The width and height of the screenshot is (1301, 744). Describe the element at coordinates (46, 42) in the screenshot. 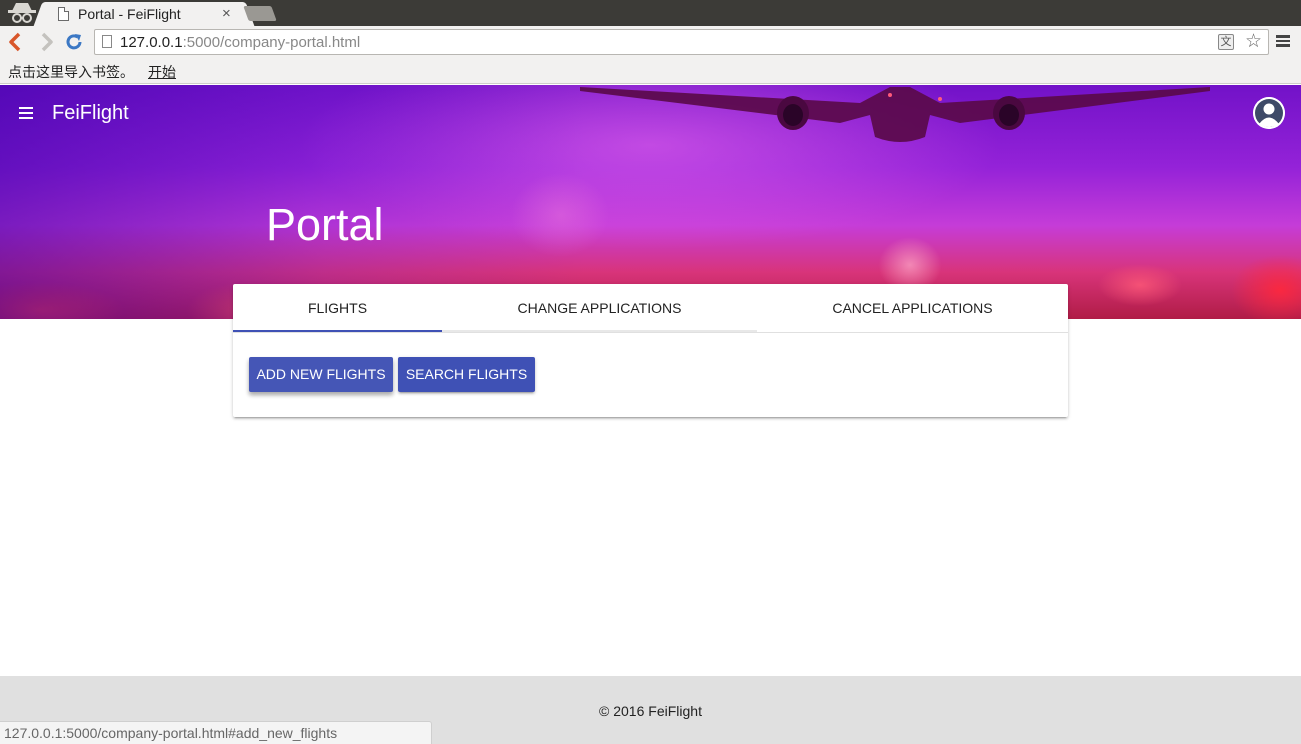

I see `forward-arrow-icon` at that location.